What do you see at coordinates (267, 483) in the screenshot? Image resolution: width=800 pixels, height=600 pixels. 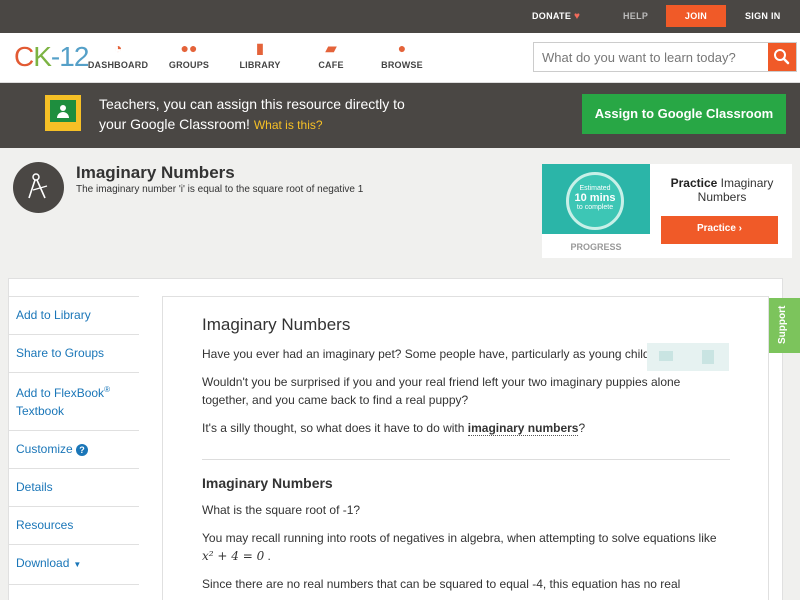 I see `section-heading: Imaginary Numbers` at bounding box center [267, 483].